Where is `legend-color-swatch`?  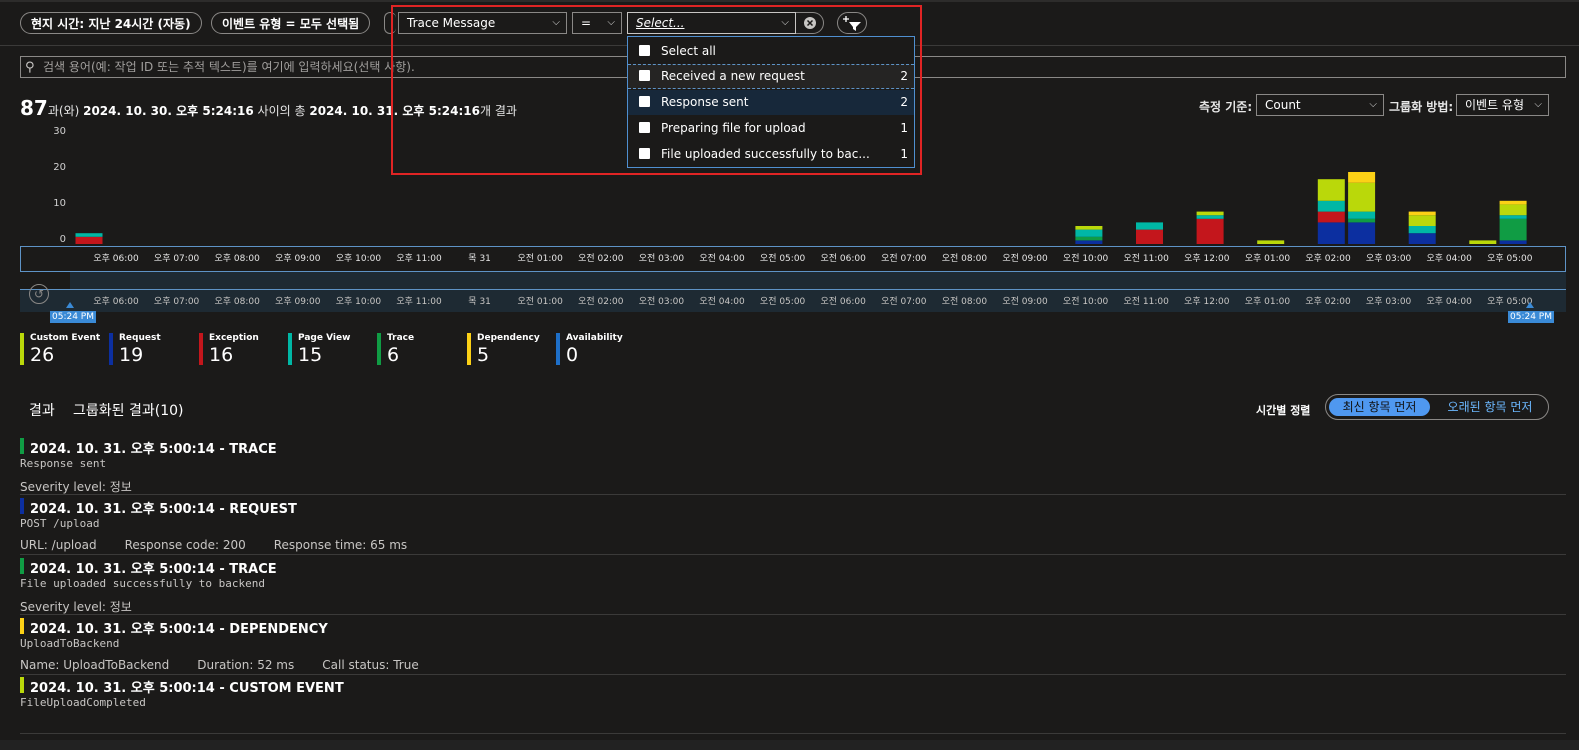 legend-color-swatch is located at coordinates (469, 349).